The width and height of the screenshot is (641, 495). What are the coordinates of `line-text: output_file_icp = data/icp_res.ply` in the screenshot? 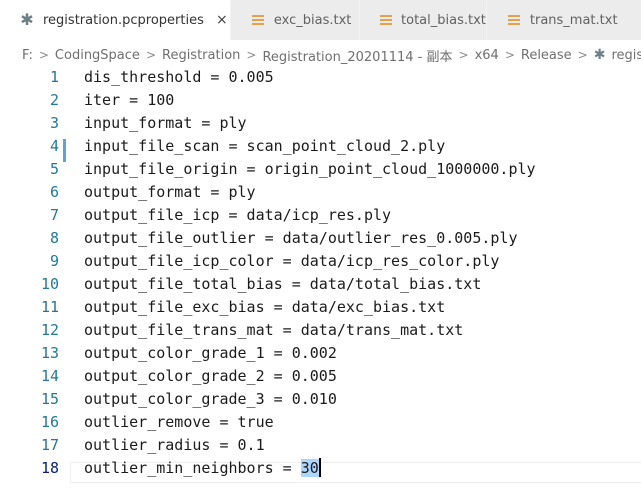 It's located at (237, 215).